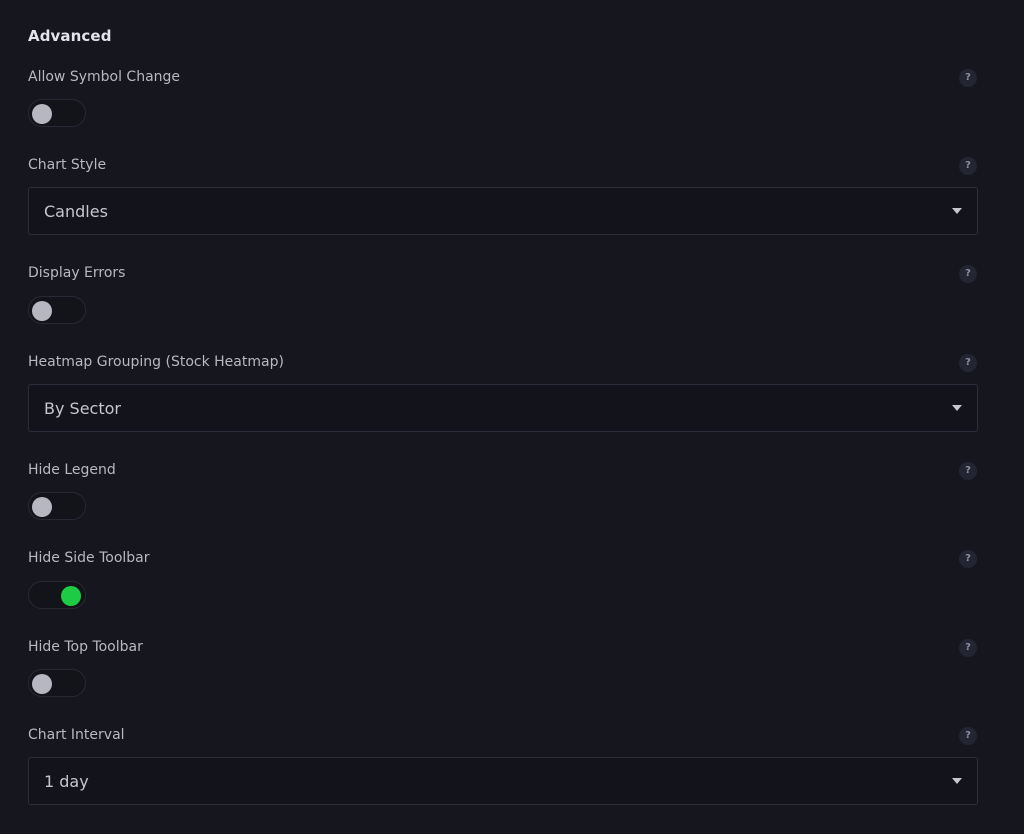 This screenshot has height=834, width=1024. I want to click on chart-style-select: Candles, so click(503, 211).